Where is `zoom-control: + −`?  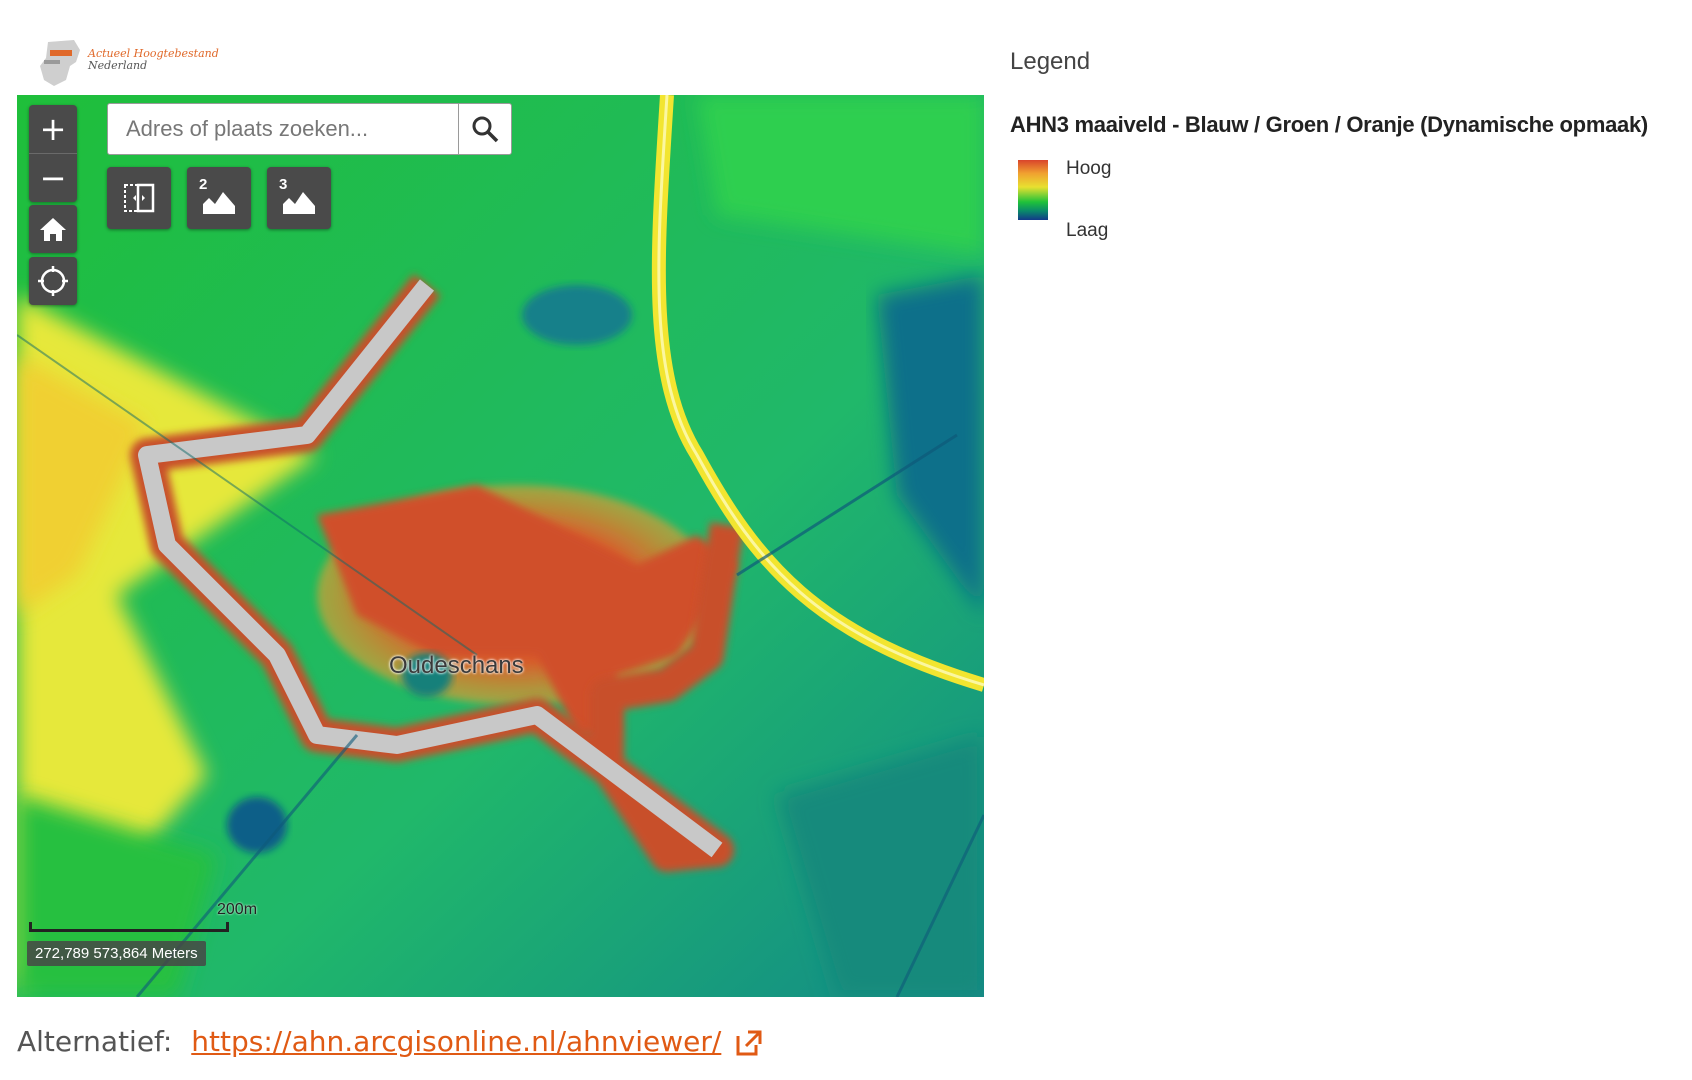
zoom-control: + − is located at coordinates (53, 153).